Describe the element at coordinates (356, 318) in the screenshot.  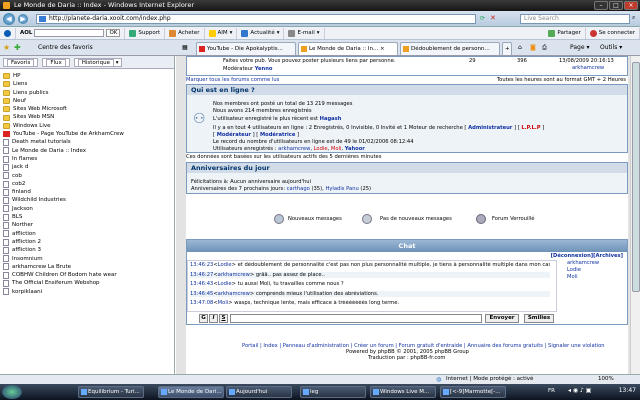
I see `chat-message-input` at that location.